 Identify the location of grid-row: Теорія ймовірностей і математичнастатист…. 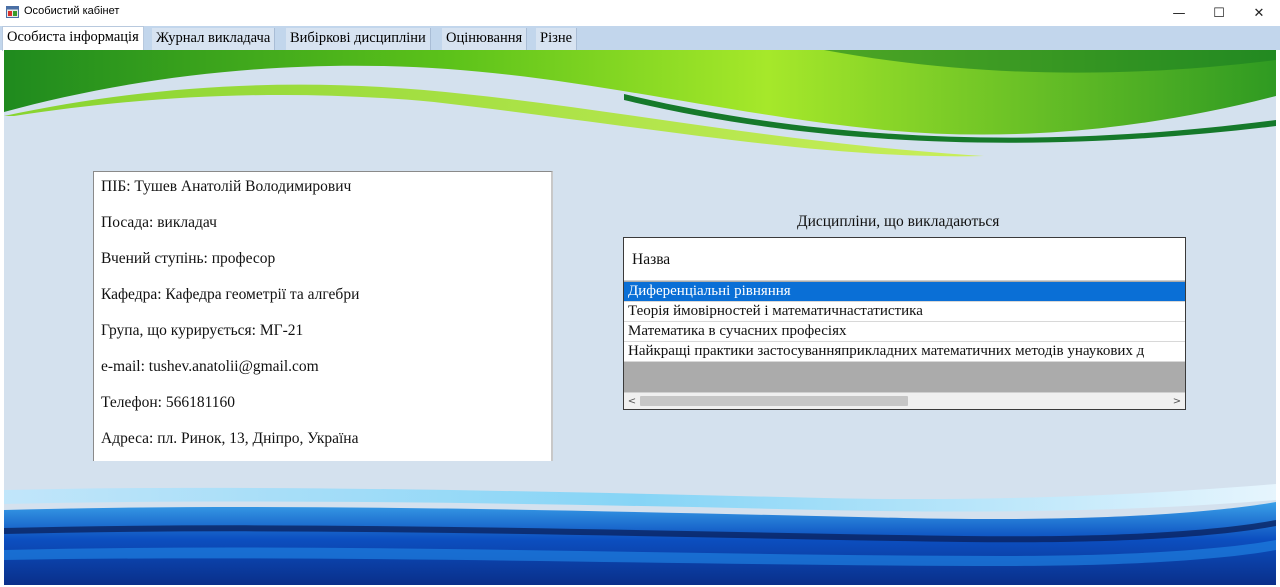
(904, 312).